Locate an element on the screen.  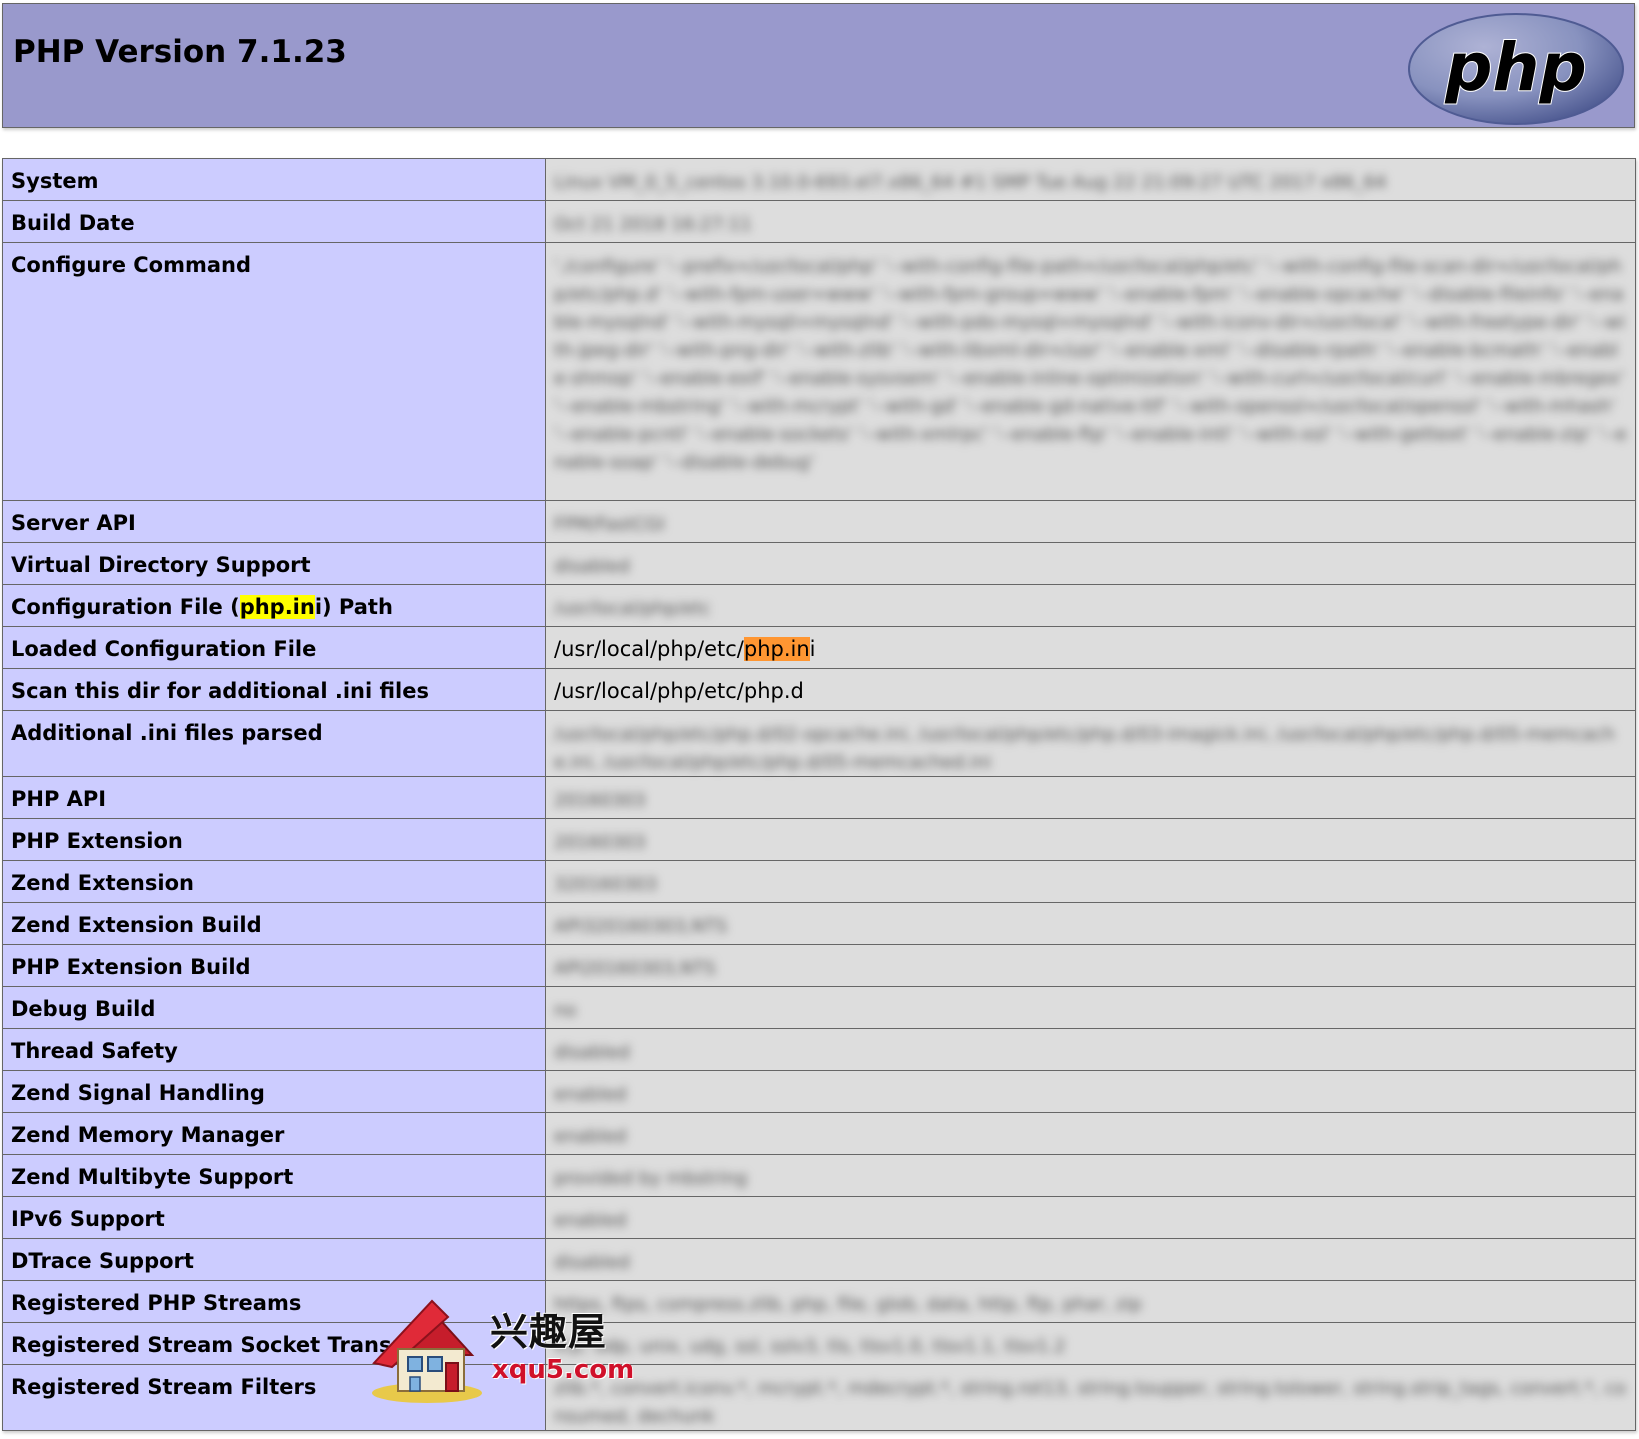
table-row: Thread Safety disabled is located at coordinates (819, 1049).